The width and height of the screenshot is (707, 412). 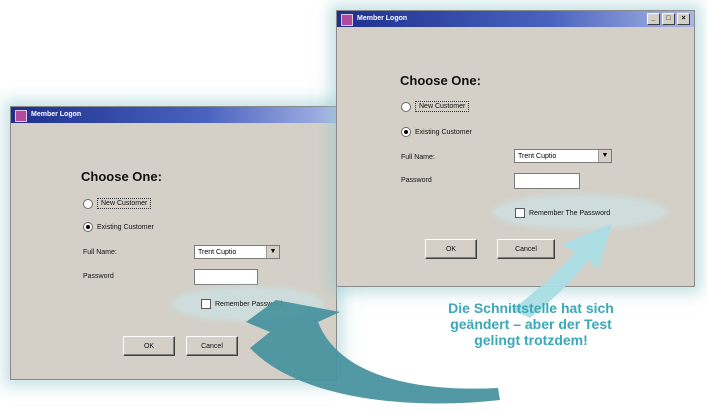 I want to click on caption-line-1: Die Schnittstelle hat sich, so click(x=531, y=308).